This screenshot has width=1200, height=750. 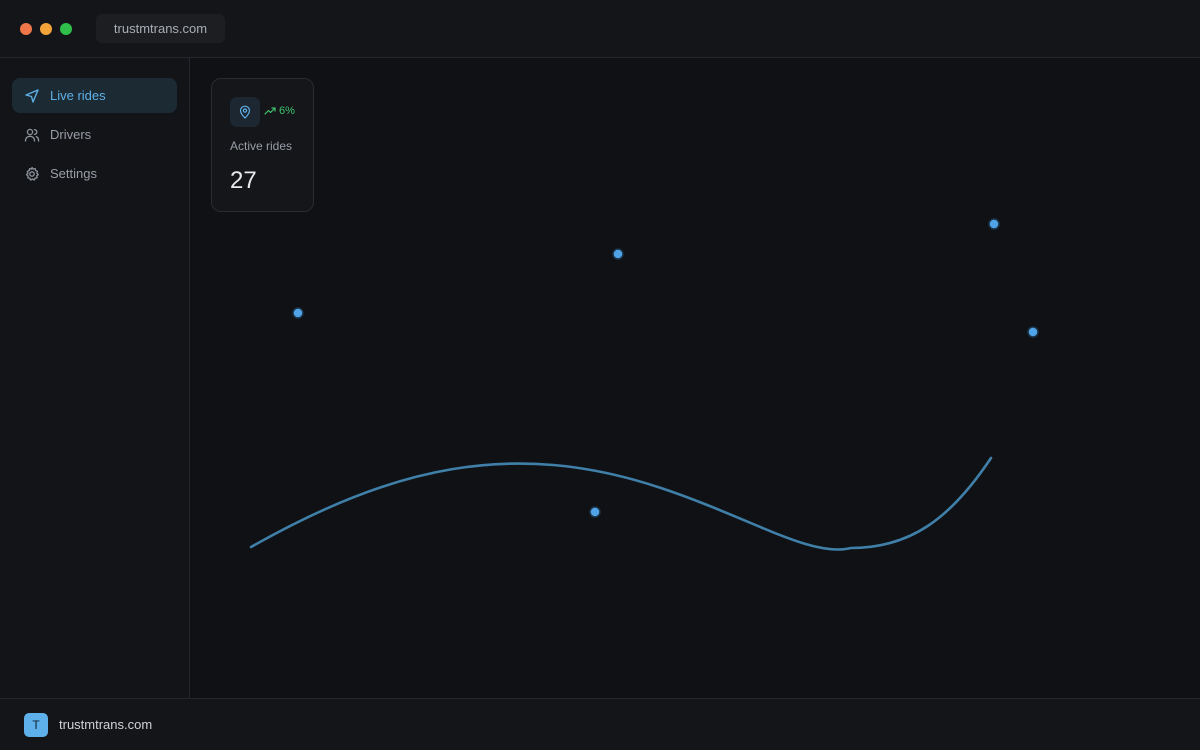 I want to click on sidebar-item-settings: Settings, so click(x=94, y=173).